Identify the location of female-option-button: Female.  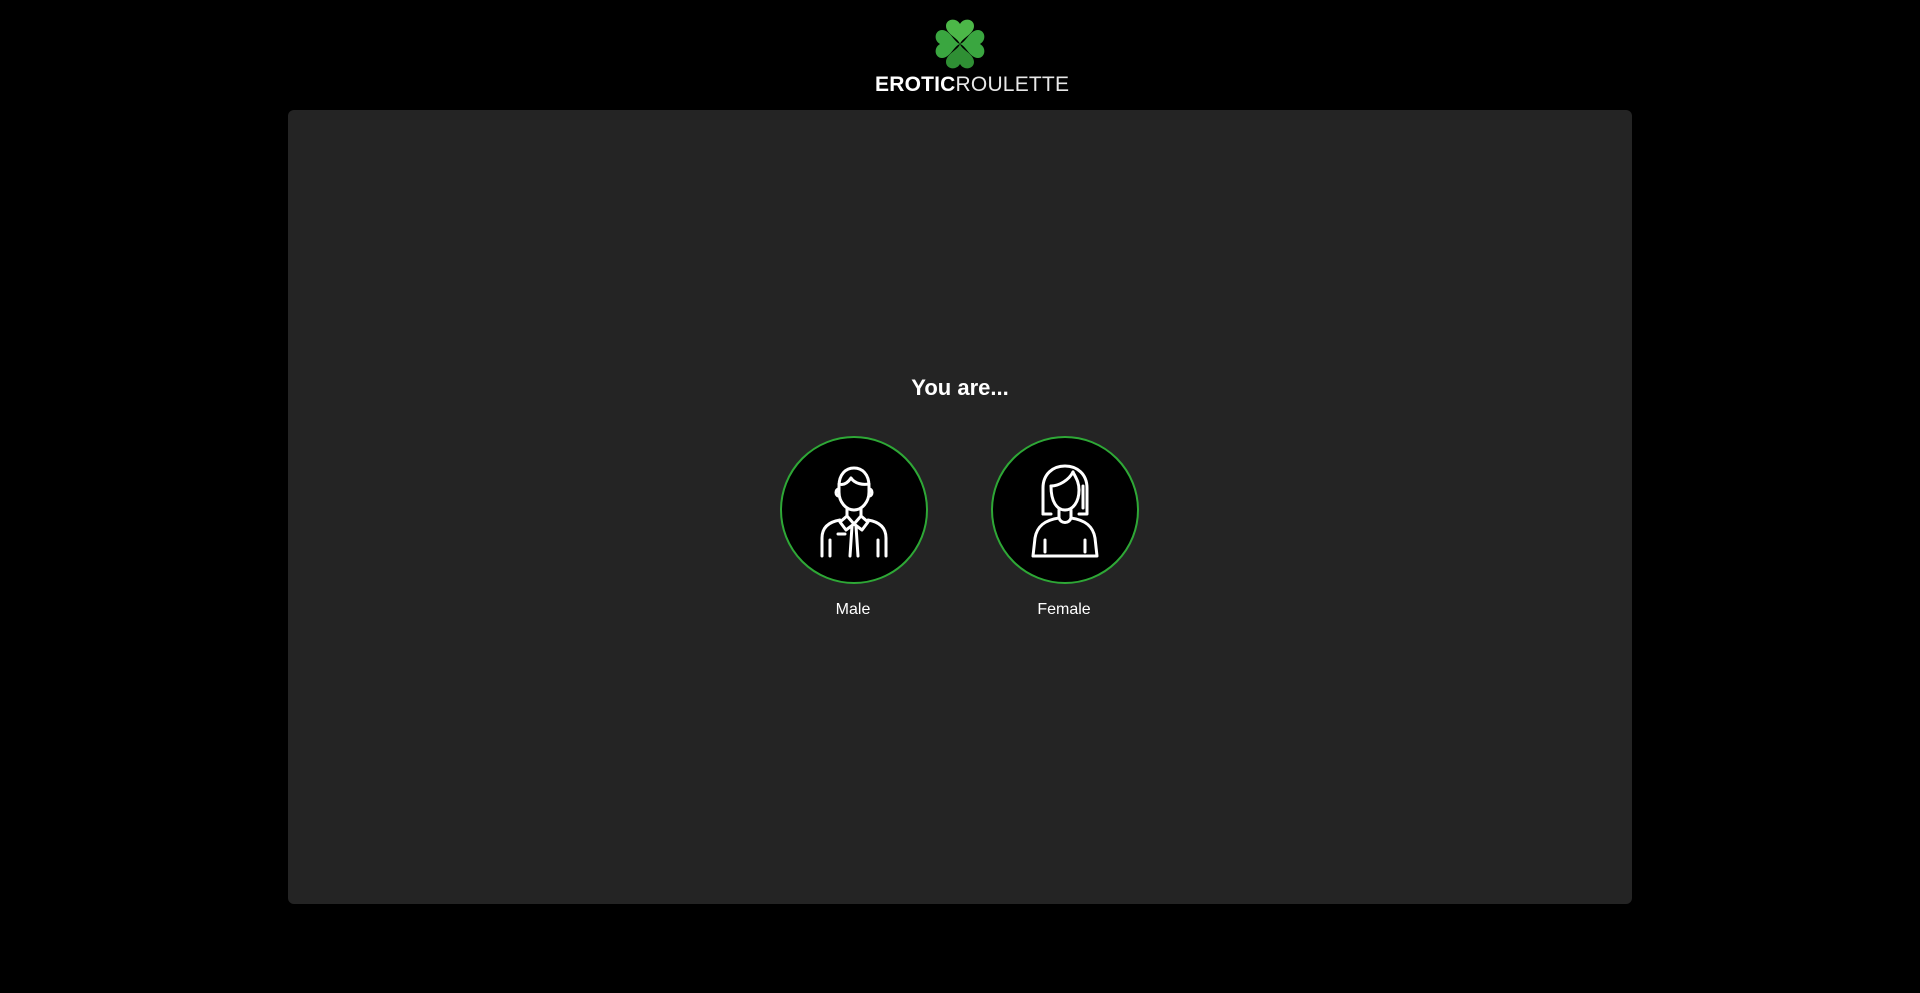
(1065, 536).